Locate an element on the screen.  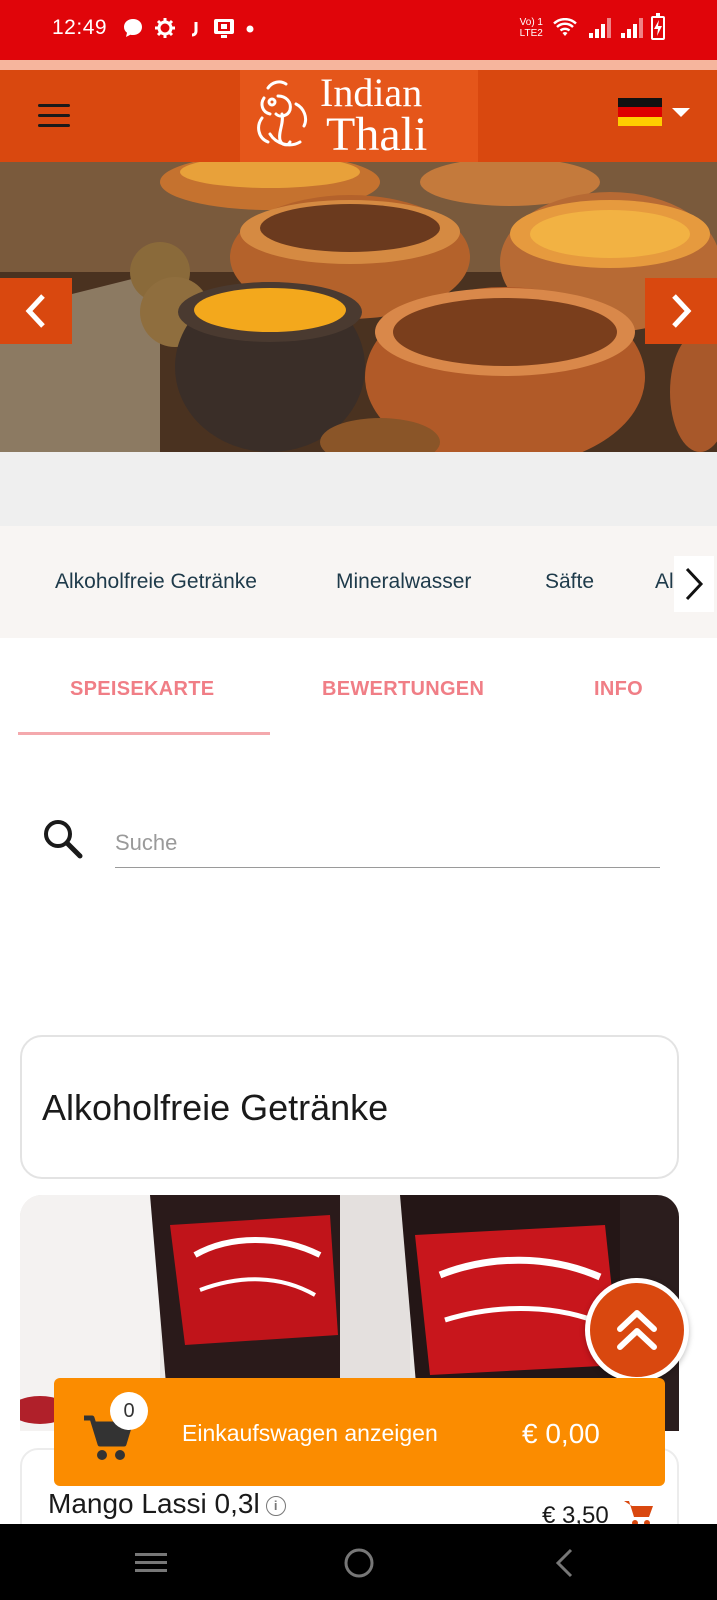
chevron-left-icon is located at coordinates (35, 311).